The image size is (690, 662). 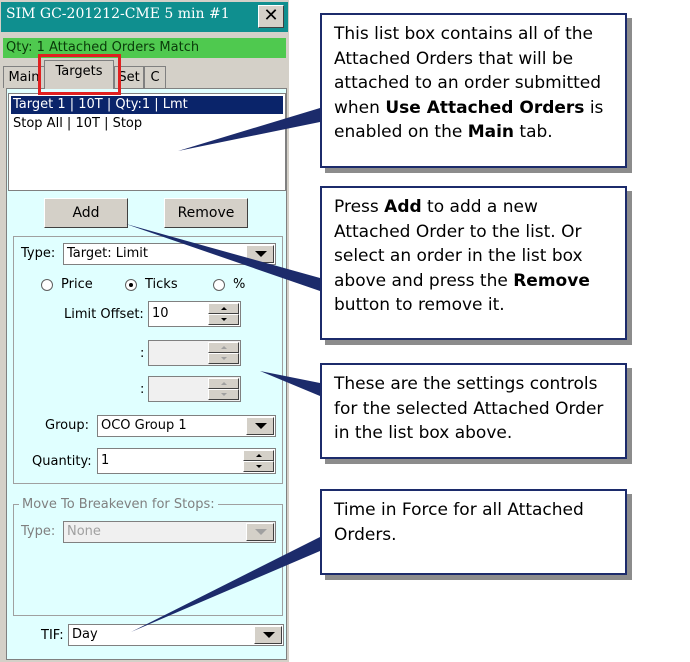 I want to click on limit-offset-value: 10, so click(x=160, y=313).